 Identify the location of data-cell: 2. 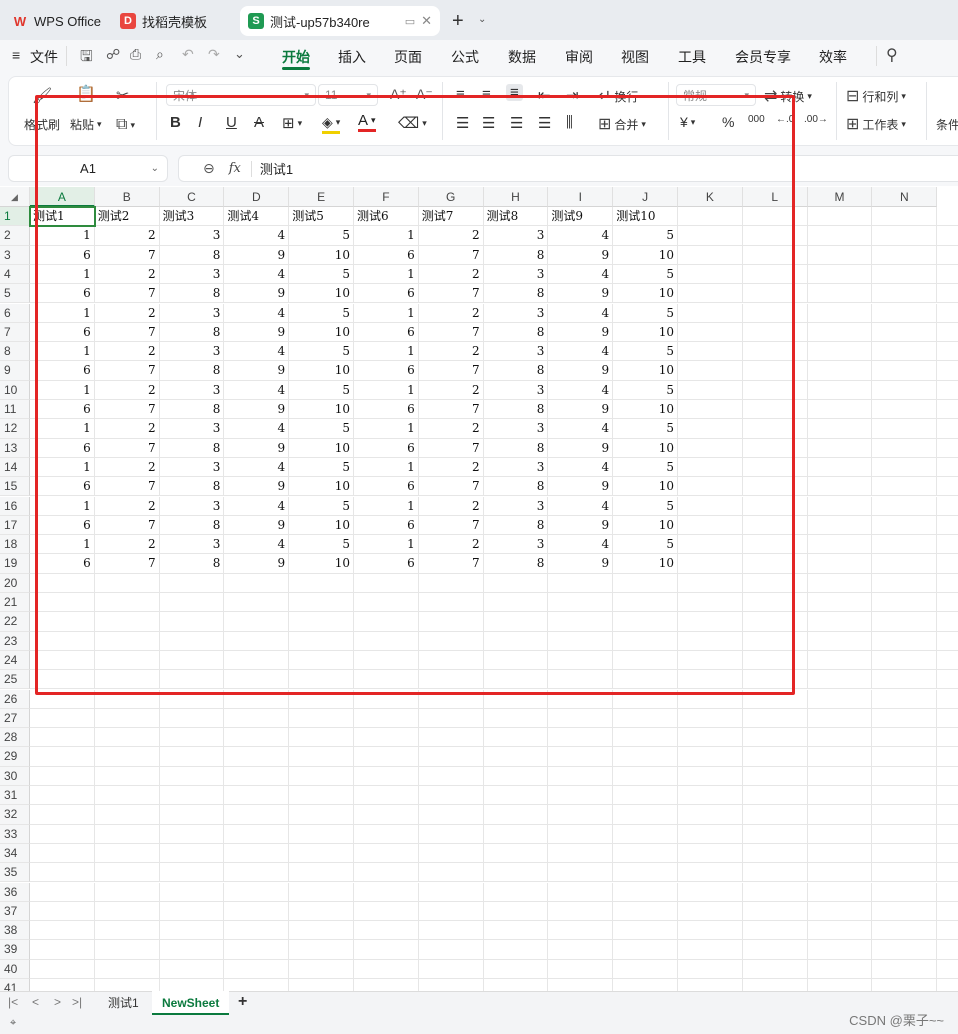
(451, 313).